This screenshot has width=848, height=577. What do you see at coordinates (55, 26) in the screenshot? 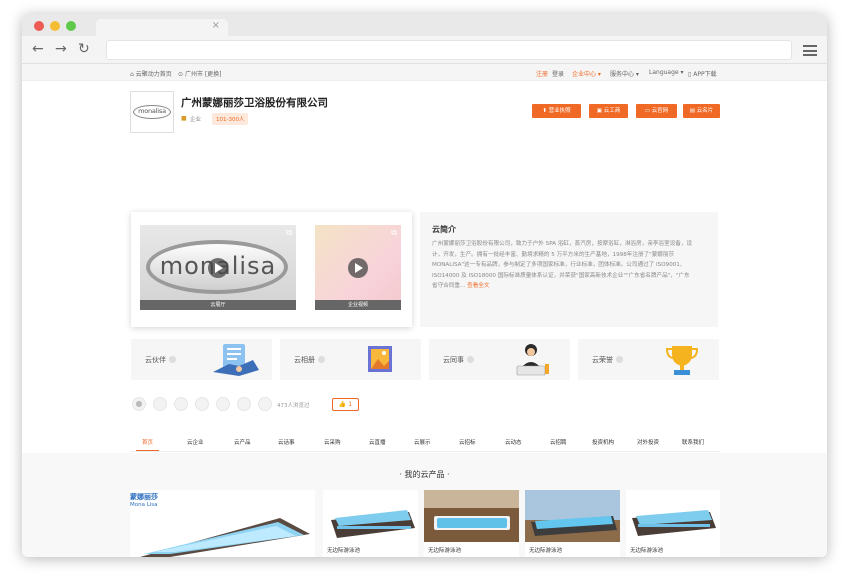
I see `minimize-window-button` at bounding box center [55, 26].